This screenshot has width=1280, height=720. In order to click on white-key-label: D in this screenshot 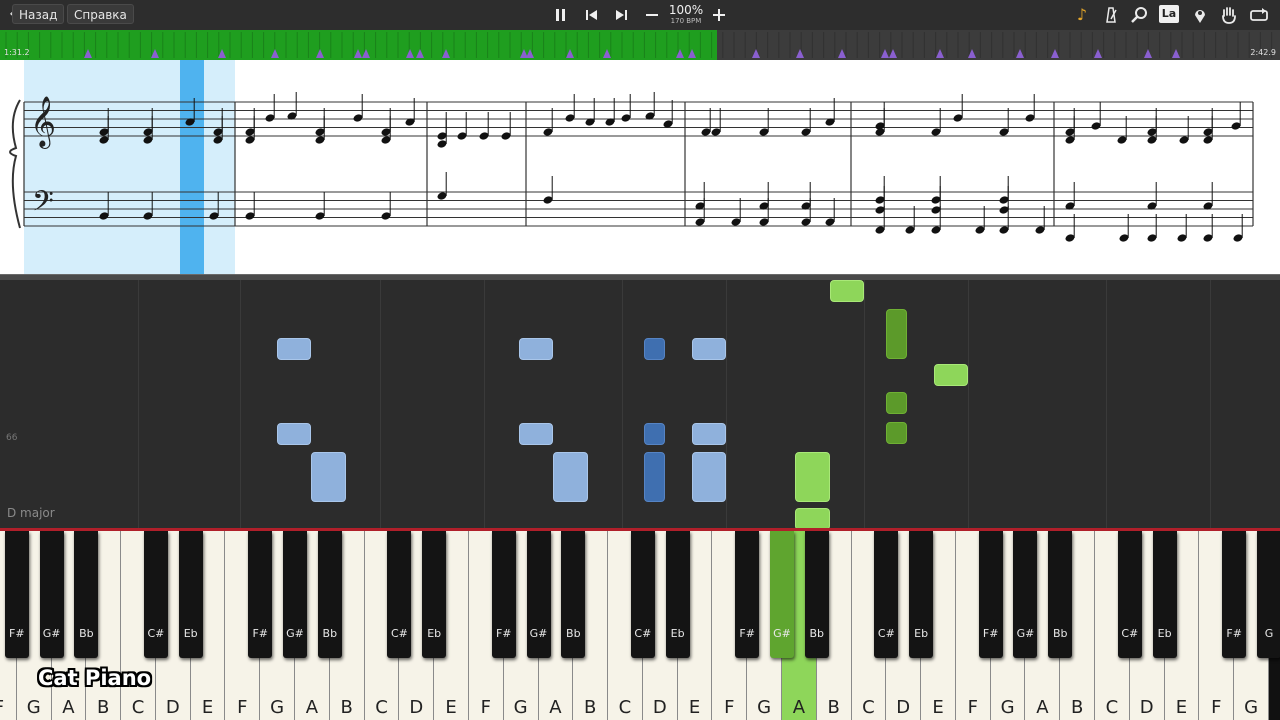, I will do `click(903, 707)`.